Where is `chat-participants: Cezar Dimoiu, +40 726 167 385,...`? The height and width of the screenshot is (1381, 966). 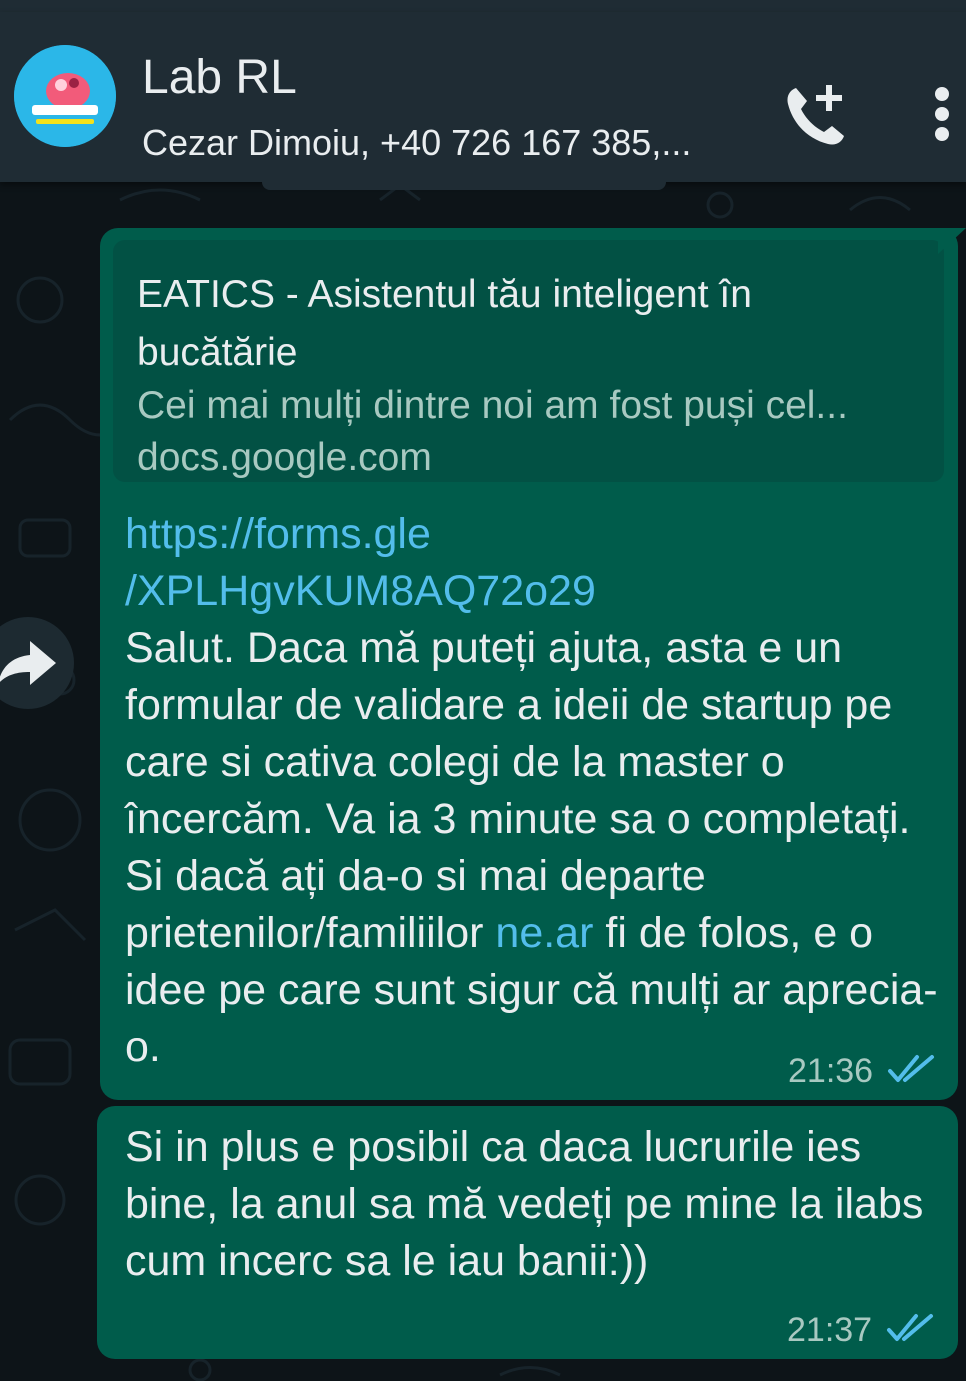
chat-participants: Cezar Dimoiu, +40 726 167 385,... is located at coordinates (416, 143).